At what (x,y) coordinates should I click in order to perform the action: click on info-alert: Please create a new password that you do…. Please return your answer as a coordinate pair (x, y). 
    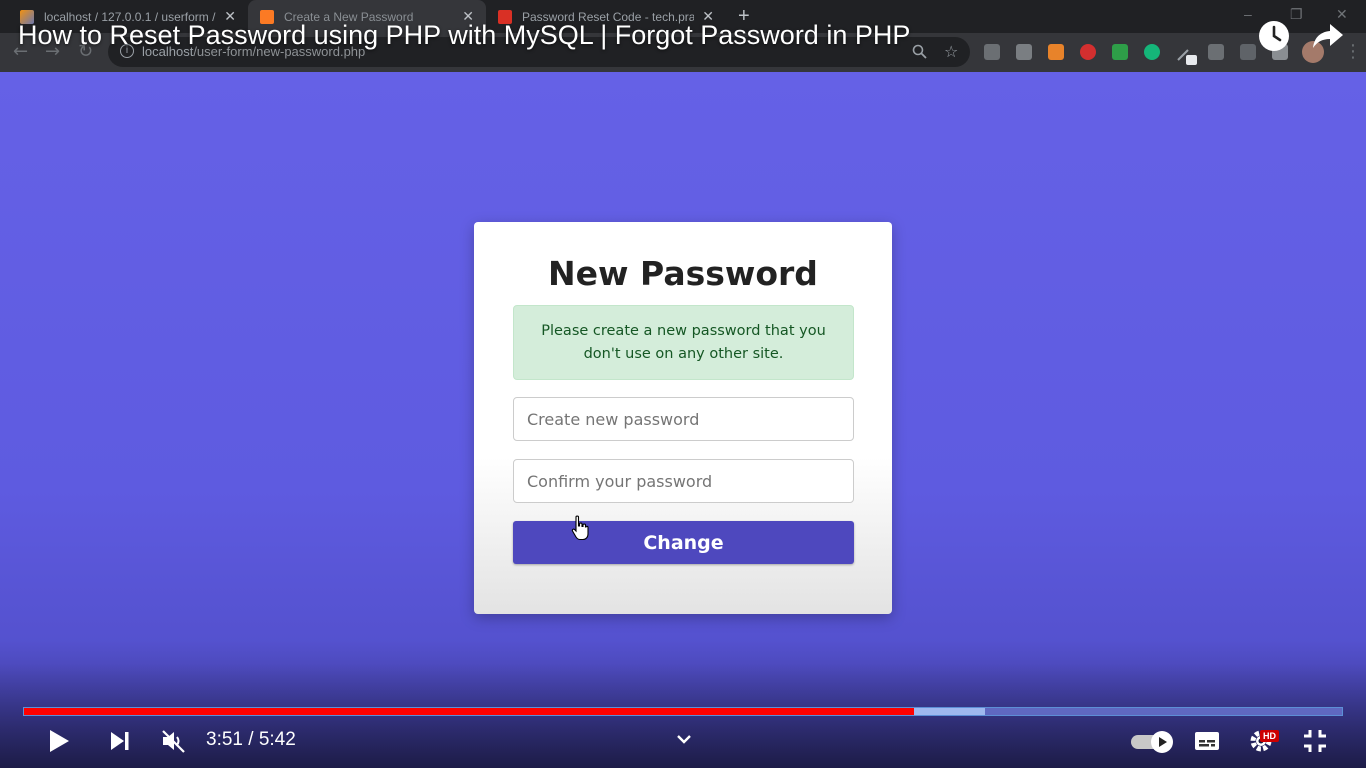
    Looking at the image, I should click on (683, 342).